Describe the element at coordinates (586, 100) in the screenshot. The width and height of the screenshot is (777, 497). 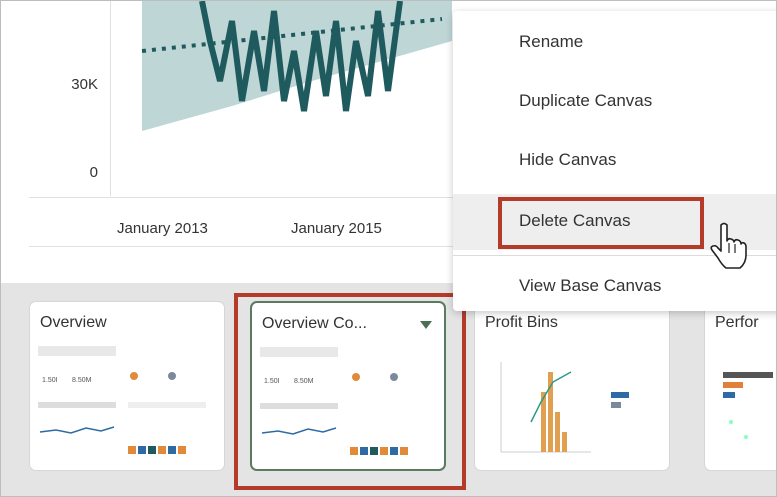
I see `menu-item-label: Duplicate Canvas` at that location.